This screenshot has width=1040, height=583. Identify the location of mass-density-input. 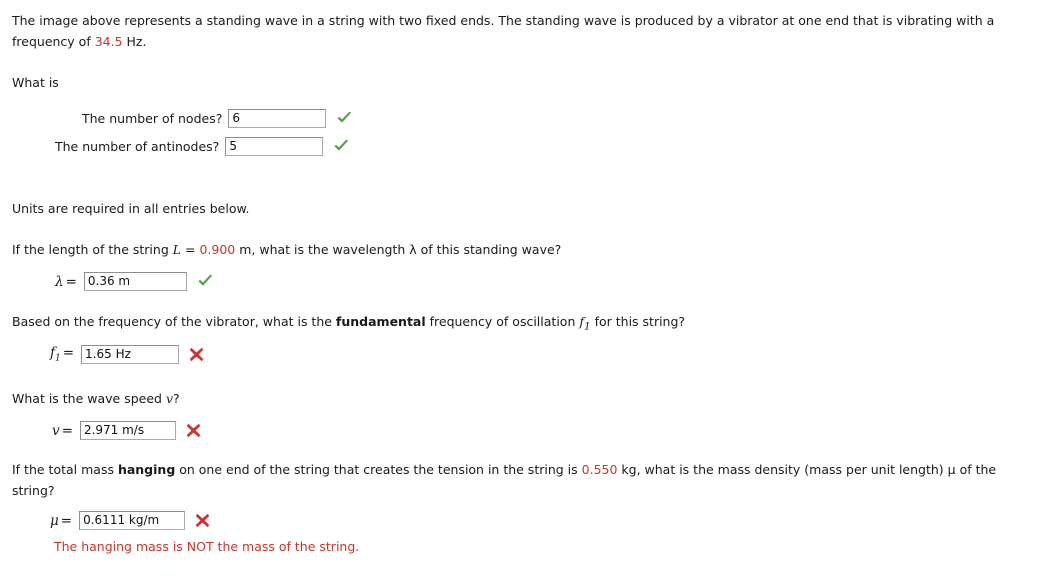
(132, 520).